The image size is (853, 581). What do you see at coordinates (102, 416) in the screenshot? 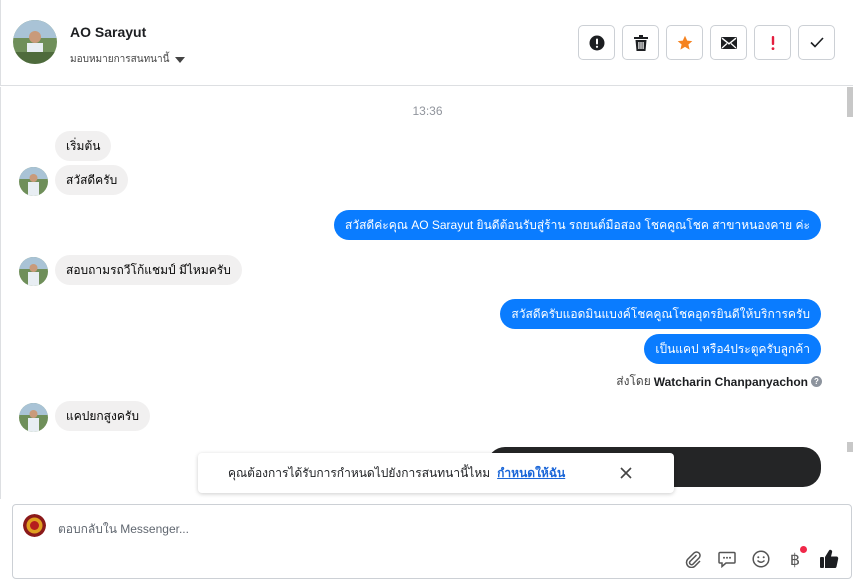
I see `incoming-message: แคปยกสูงครับ` at bounding box center [102, 416].